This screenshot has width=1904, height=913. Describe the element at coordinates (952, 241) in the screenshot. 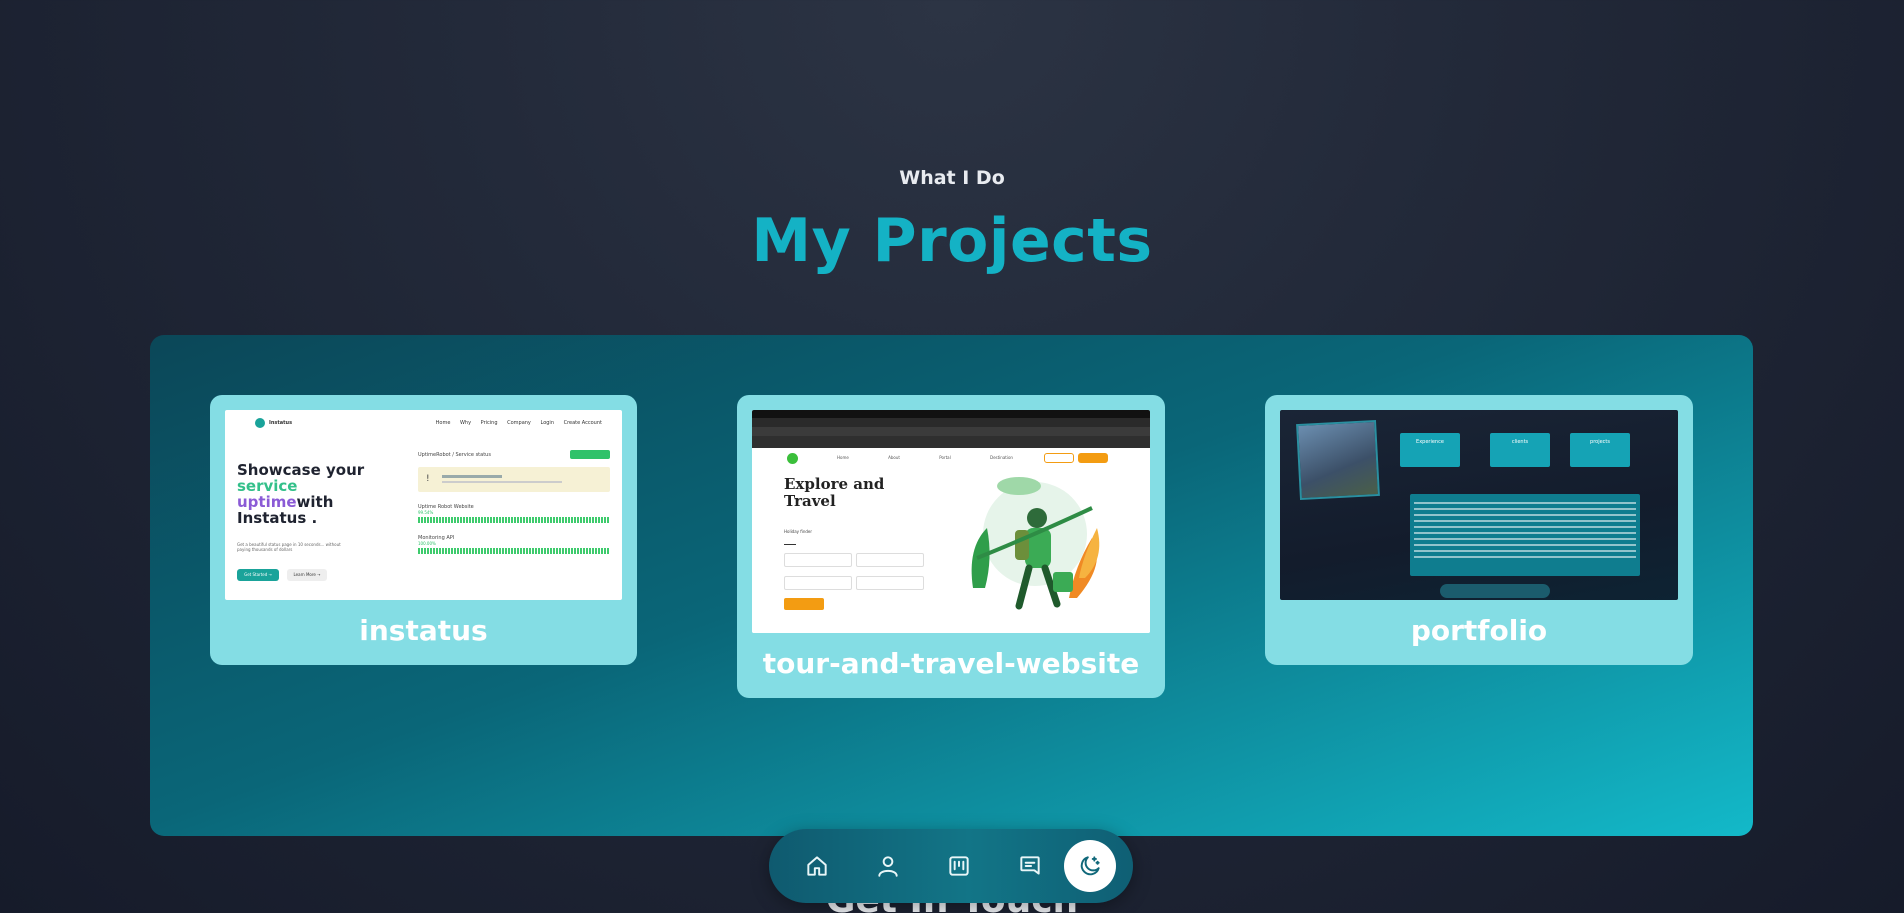

I see `section-title: My Projects` at that location.